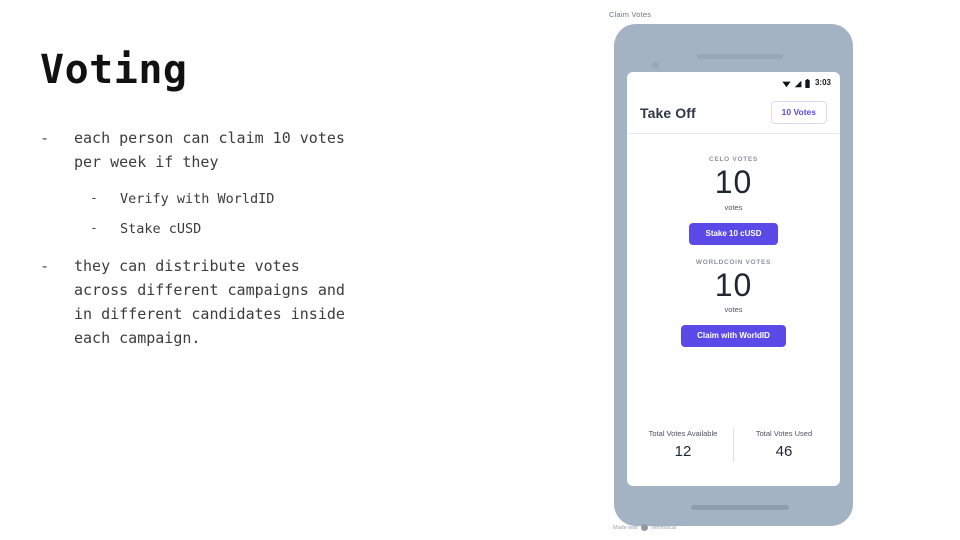 The image size is (960, 540). I want to click on whimsical-logo-icon, so click(645, 527).